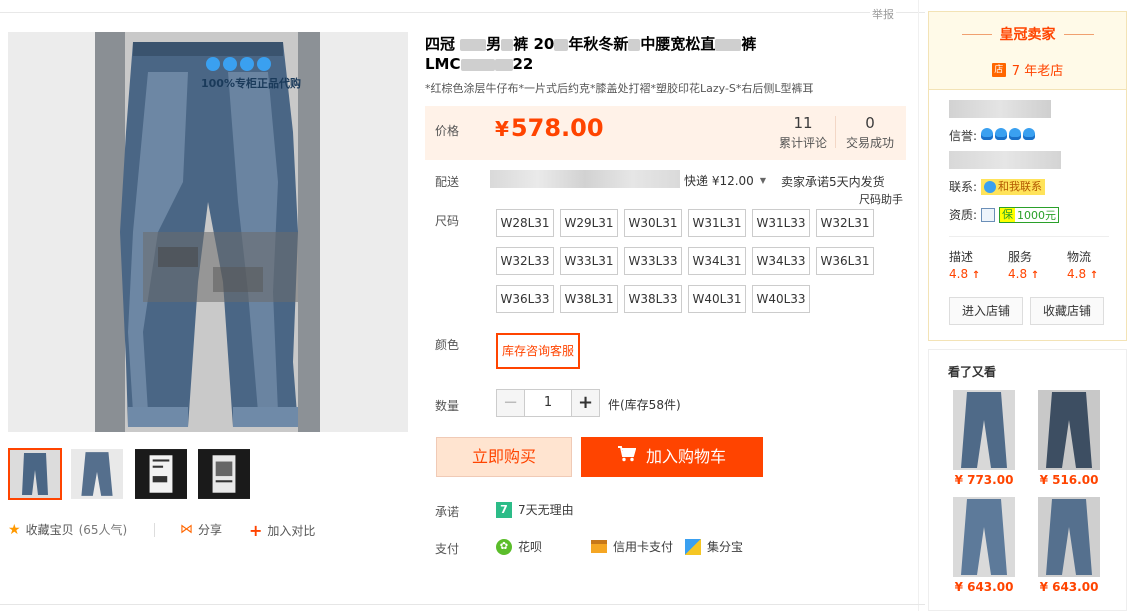  What do you see at coordinates (717, 223) in the screenshot?
I see `size-option-button: W31L31` at bounding box center [717, 223].